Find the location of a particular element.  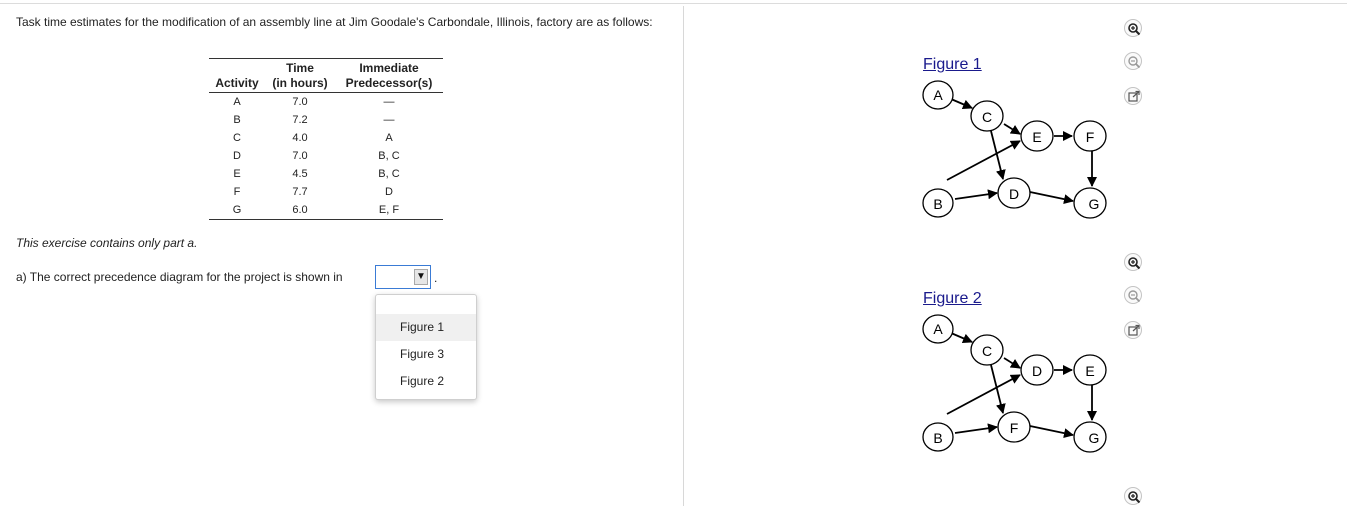

header-time: Time (in hours) is located at coordinates (300, 75).